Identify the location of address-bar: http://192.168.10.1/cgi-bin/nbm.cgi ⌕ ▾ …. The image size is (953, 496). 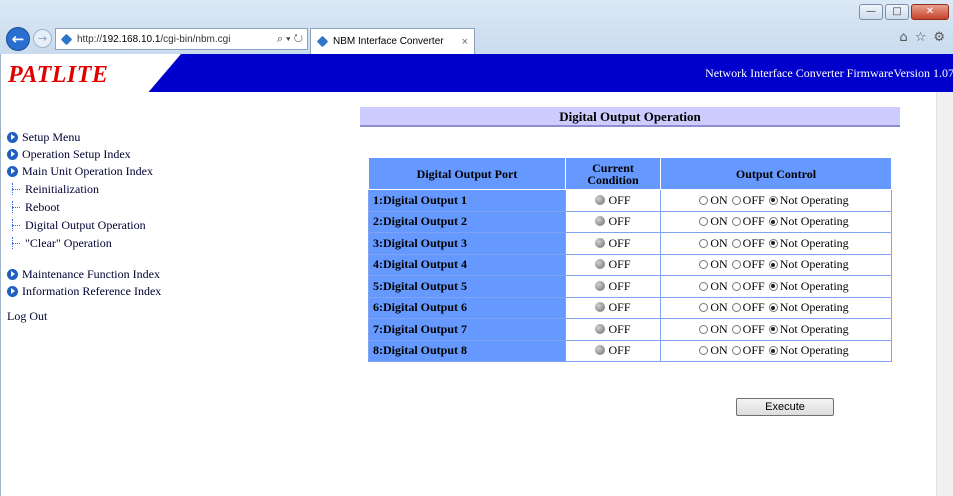
(181, 39).